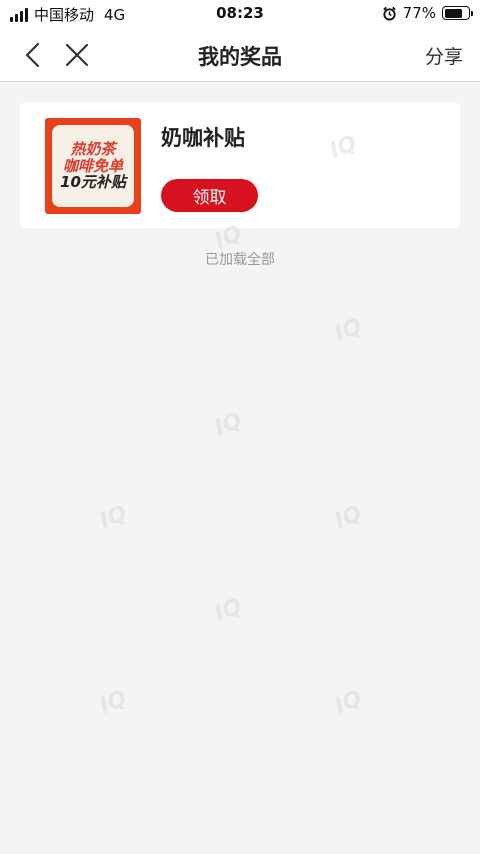  I want to click on thumbnail-line: 咖啡免单, so click(92, 165).